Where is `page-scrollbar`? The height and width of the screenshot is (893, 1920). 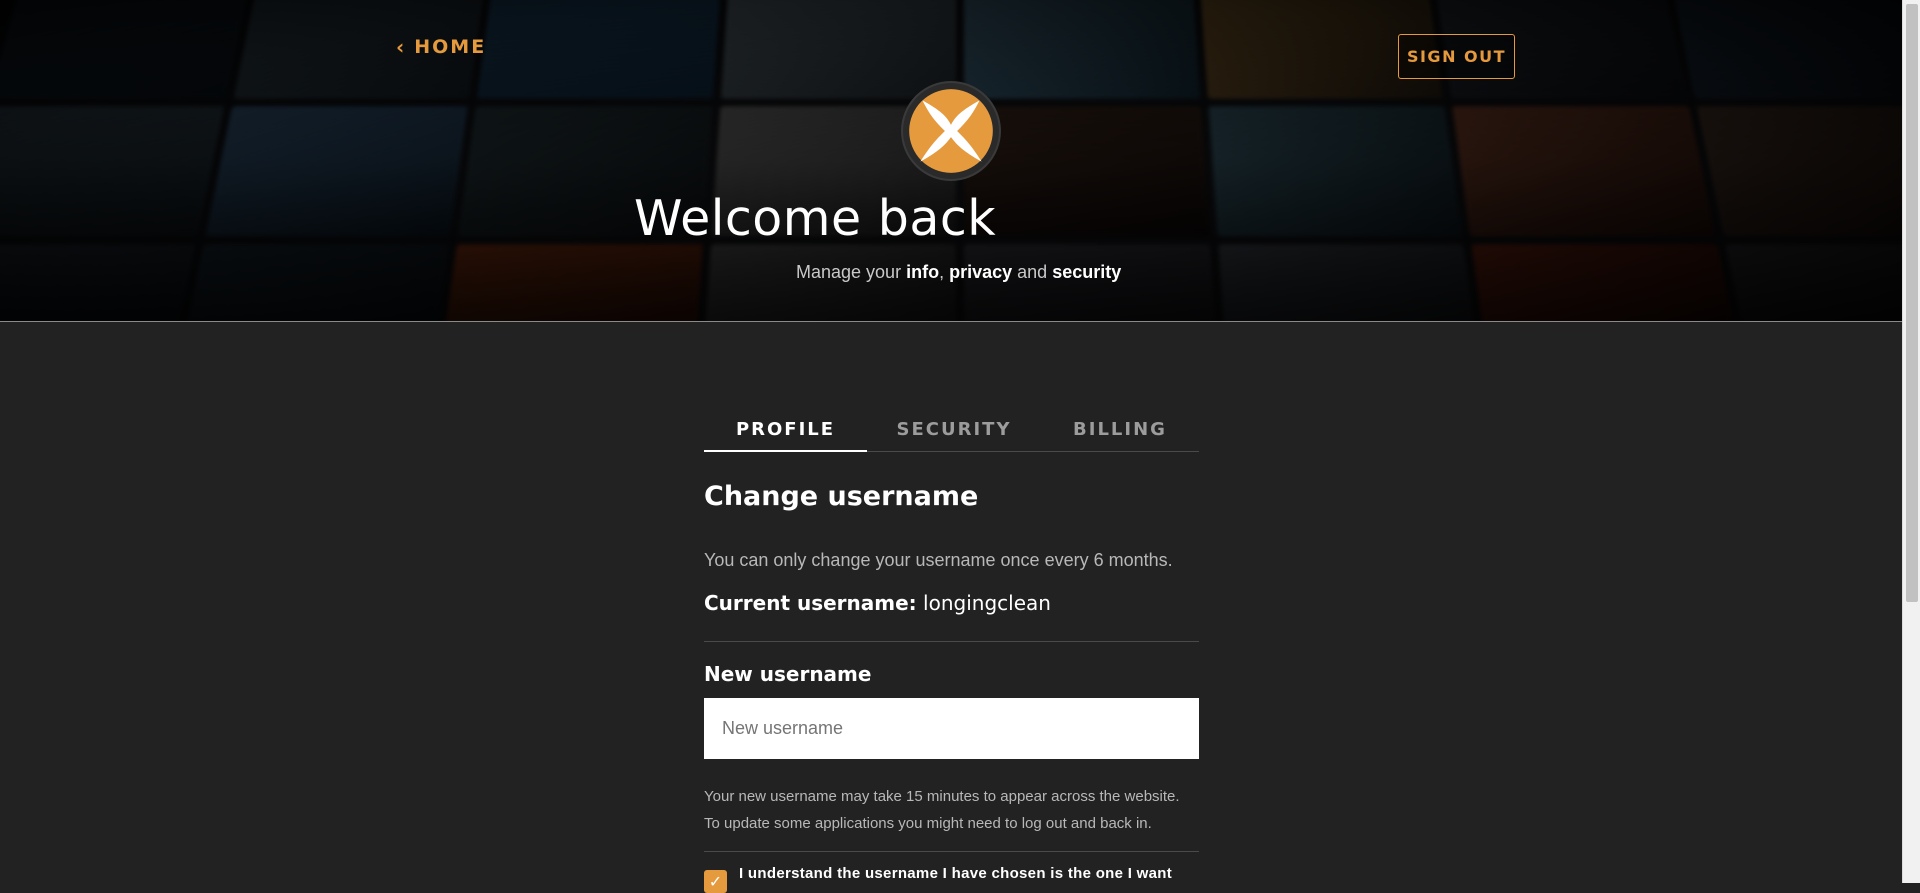 page-scrollbar is located at coordinates (1911, 441).